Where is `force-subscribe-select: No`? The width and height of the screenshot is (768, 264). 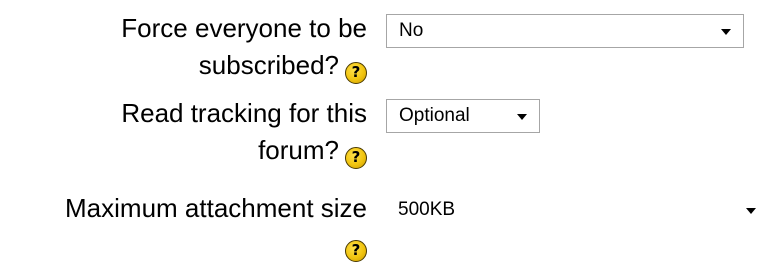 force-subscribe-select: No is located at coordinates (565, 31).